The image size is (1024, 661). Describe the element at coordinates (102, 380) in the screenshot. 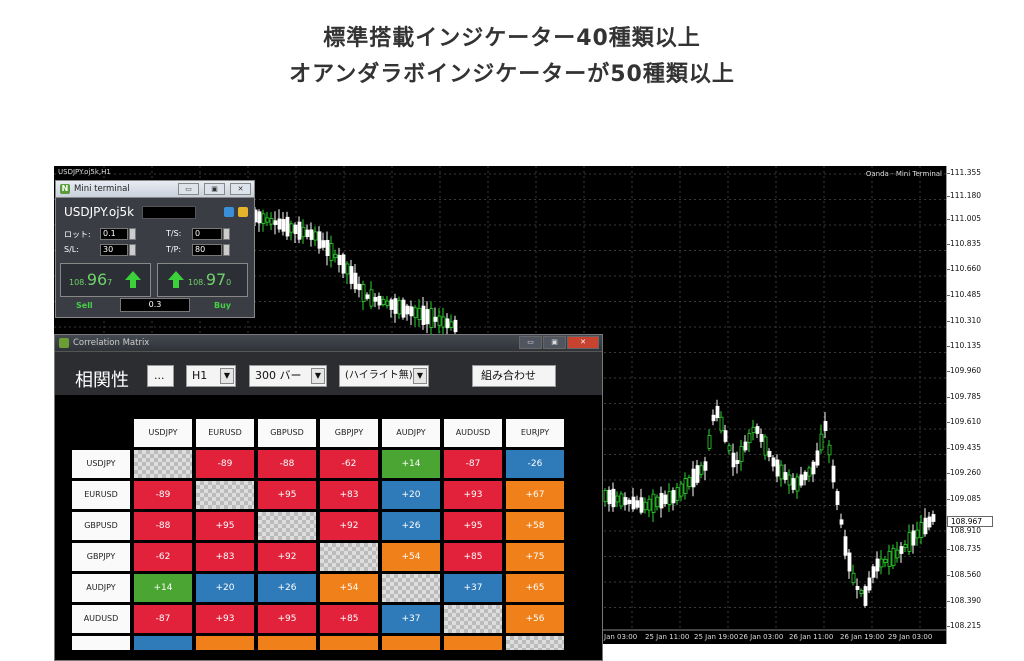

I see `correlation-heading: 相関性` at that location.